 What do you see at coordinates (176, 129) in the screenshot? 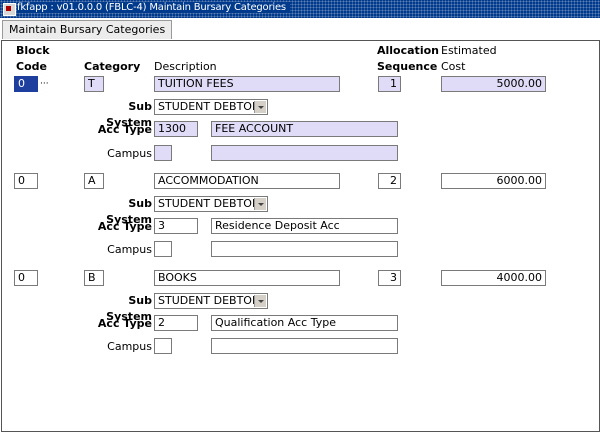
I see `acc-type-code-field: 1300` at bounding box center [176, 129].